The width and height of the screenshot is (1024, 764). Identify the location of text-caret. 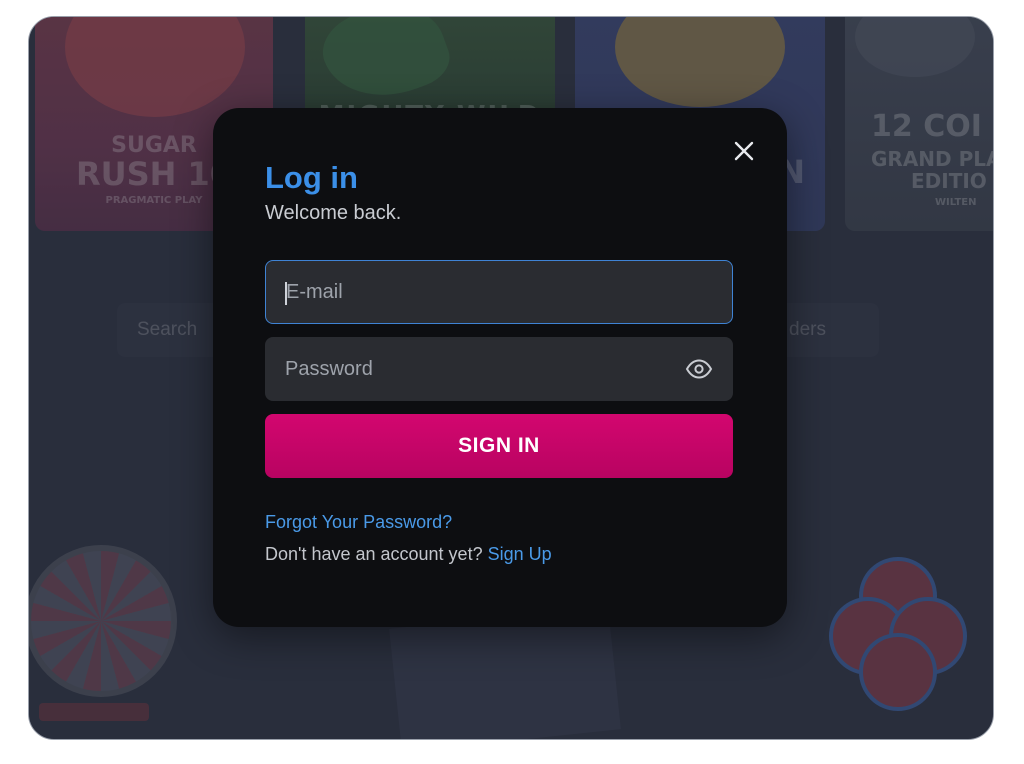
(286, 293).